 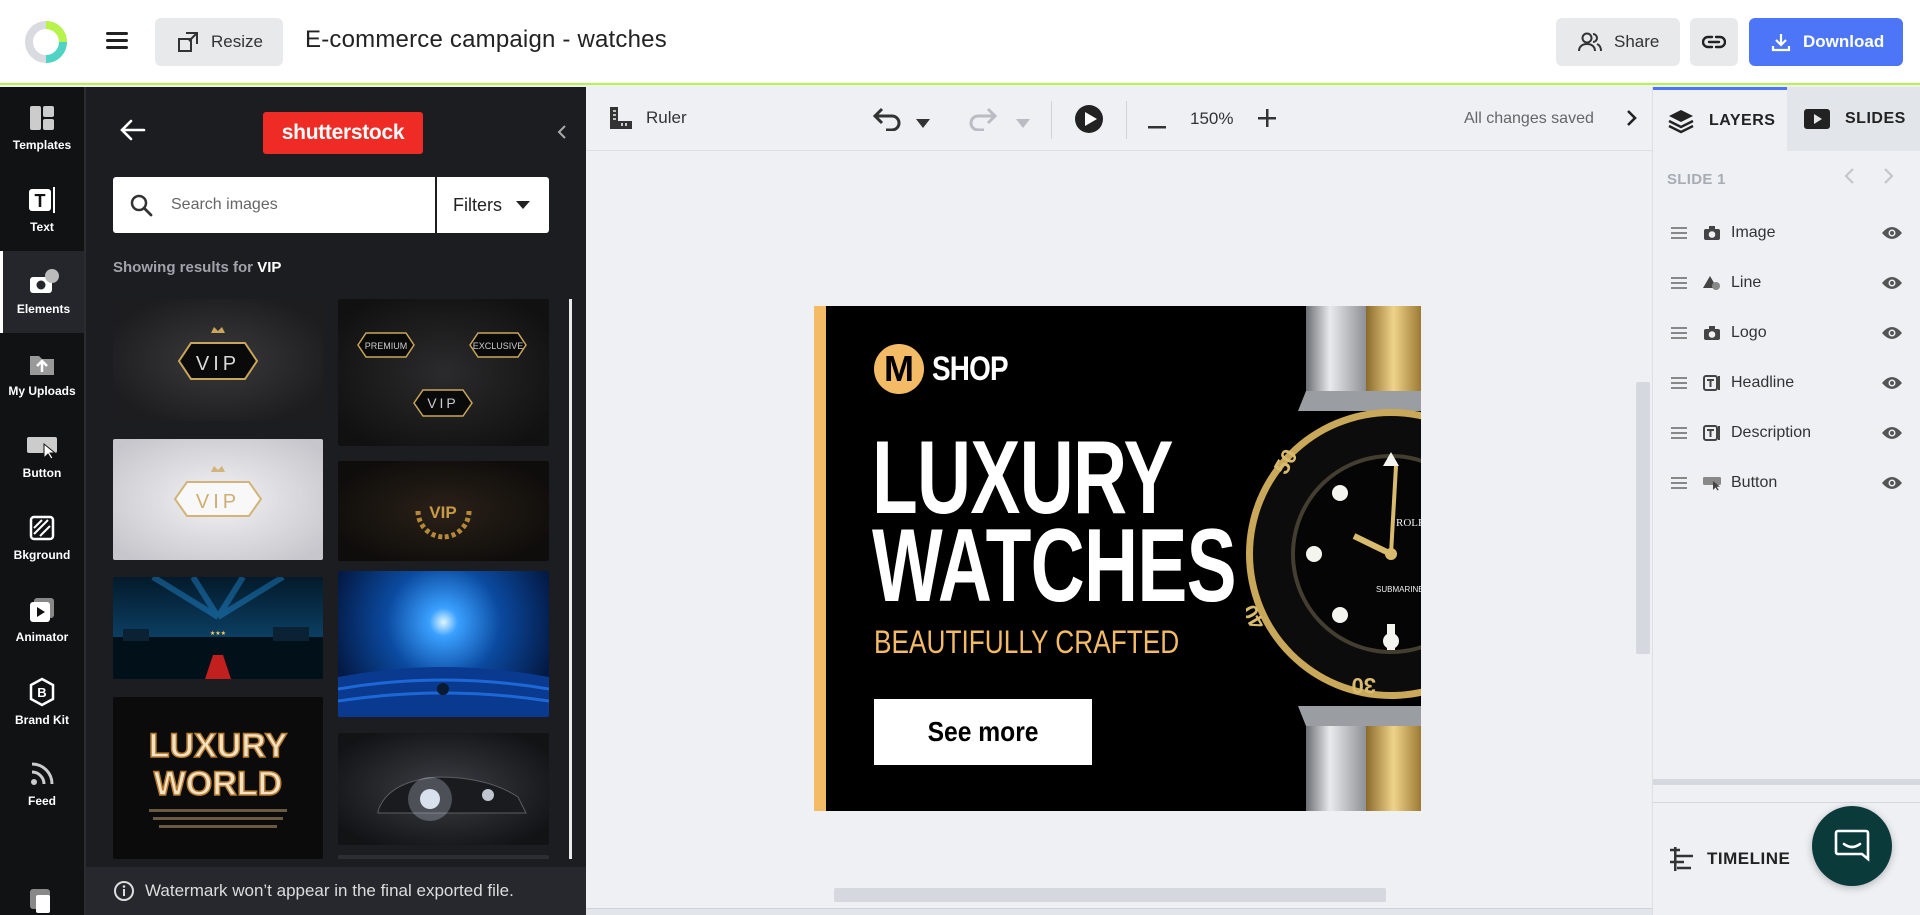 I want to click on ruler-label: Ruler, so click(x=666, y=117).